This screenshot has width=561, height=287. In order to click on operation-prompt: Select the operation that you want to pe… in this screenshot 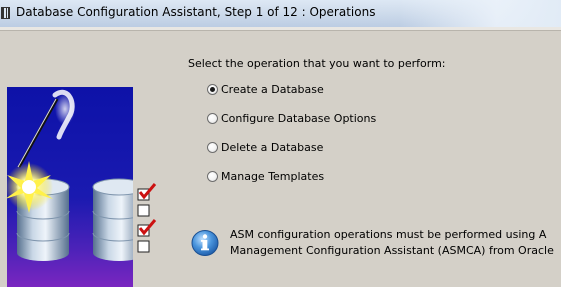, I will do `click(317, 63)`.